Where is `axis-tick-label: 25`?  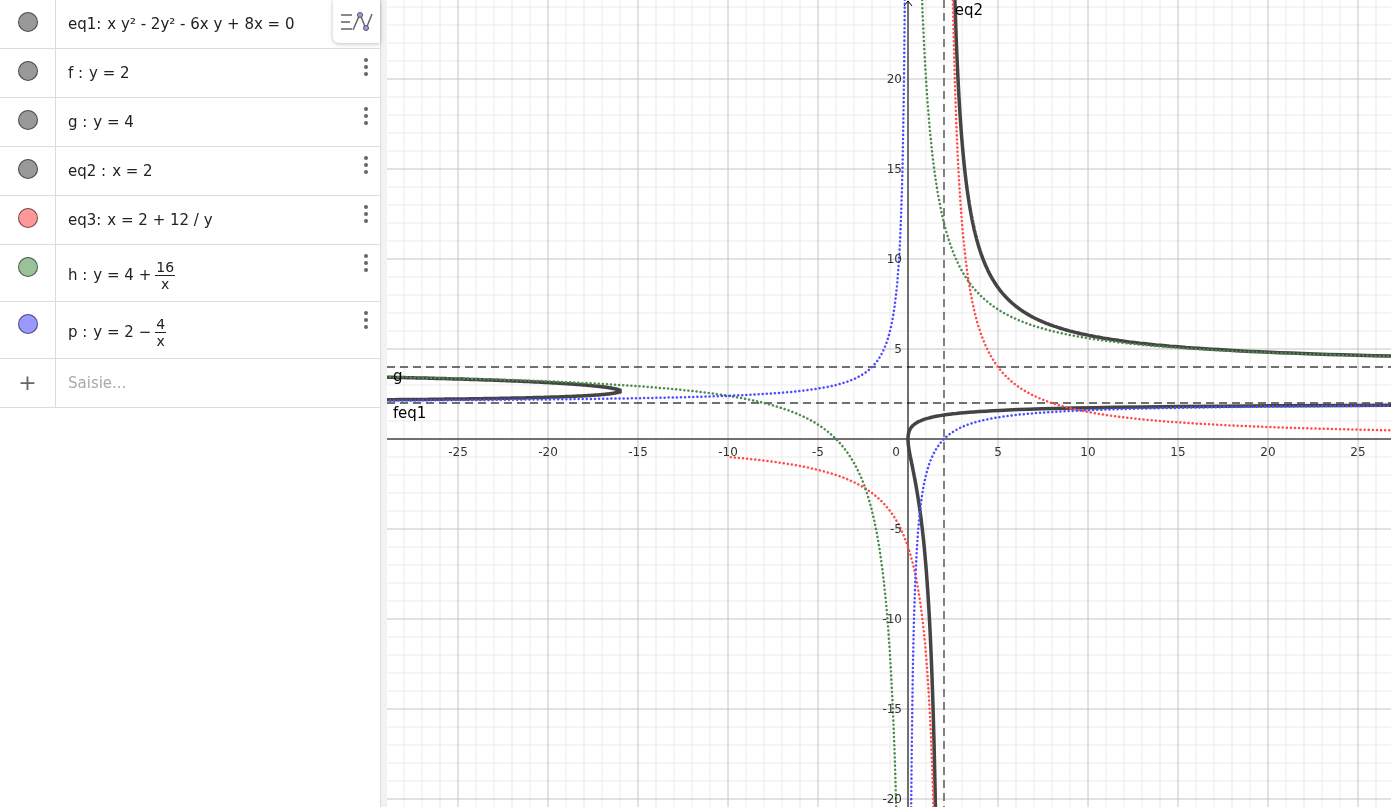
axis-tick-label: 25 is located at coordinates (1358, 452).